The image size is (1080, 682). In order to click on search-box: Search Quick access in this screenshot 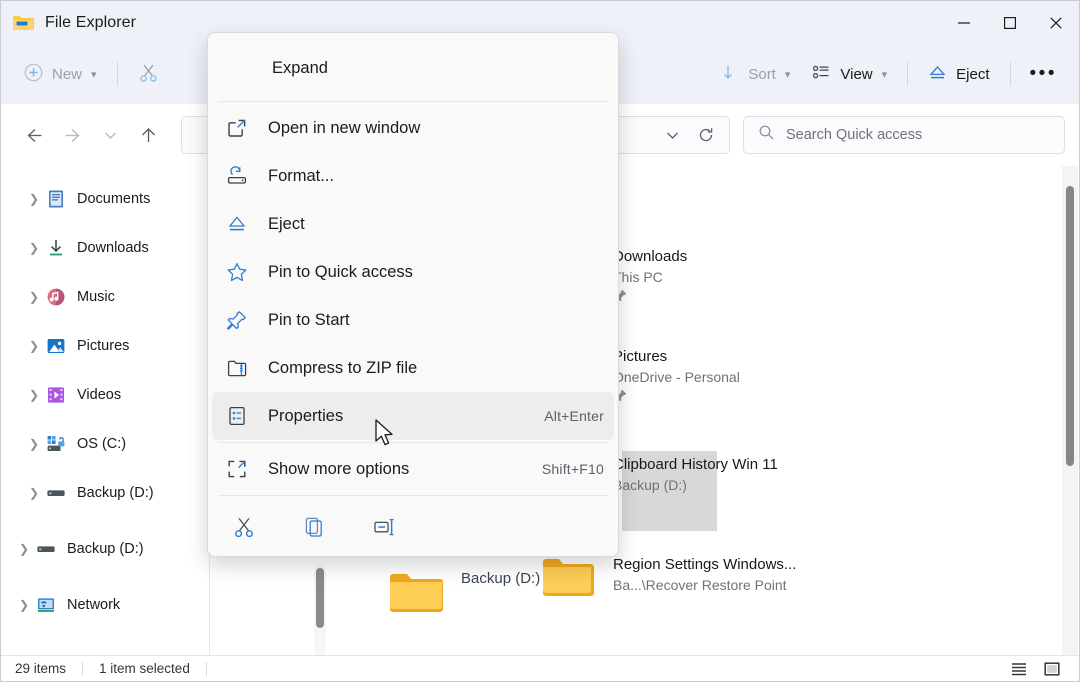, I will do `click(904, 135)`.